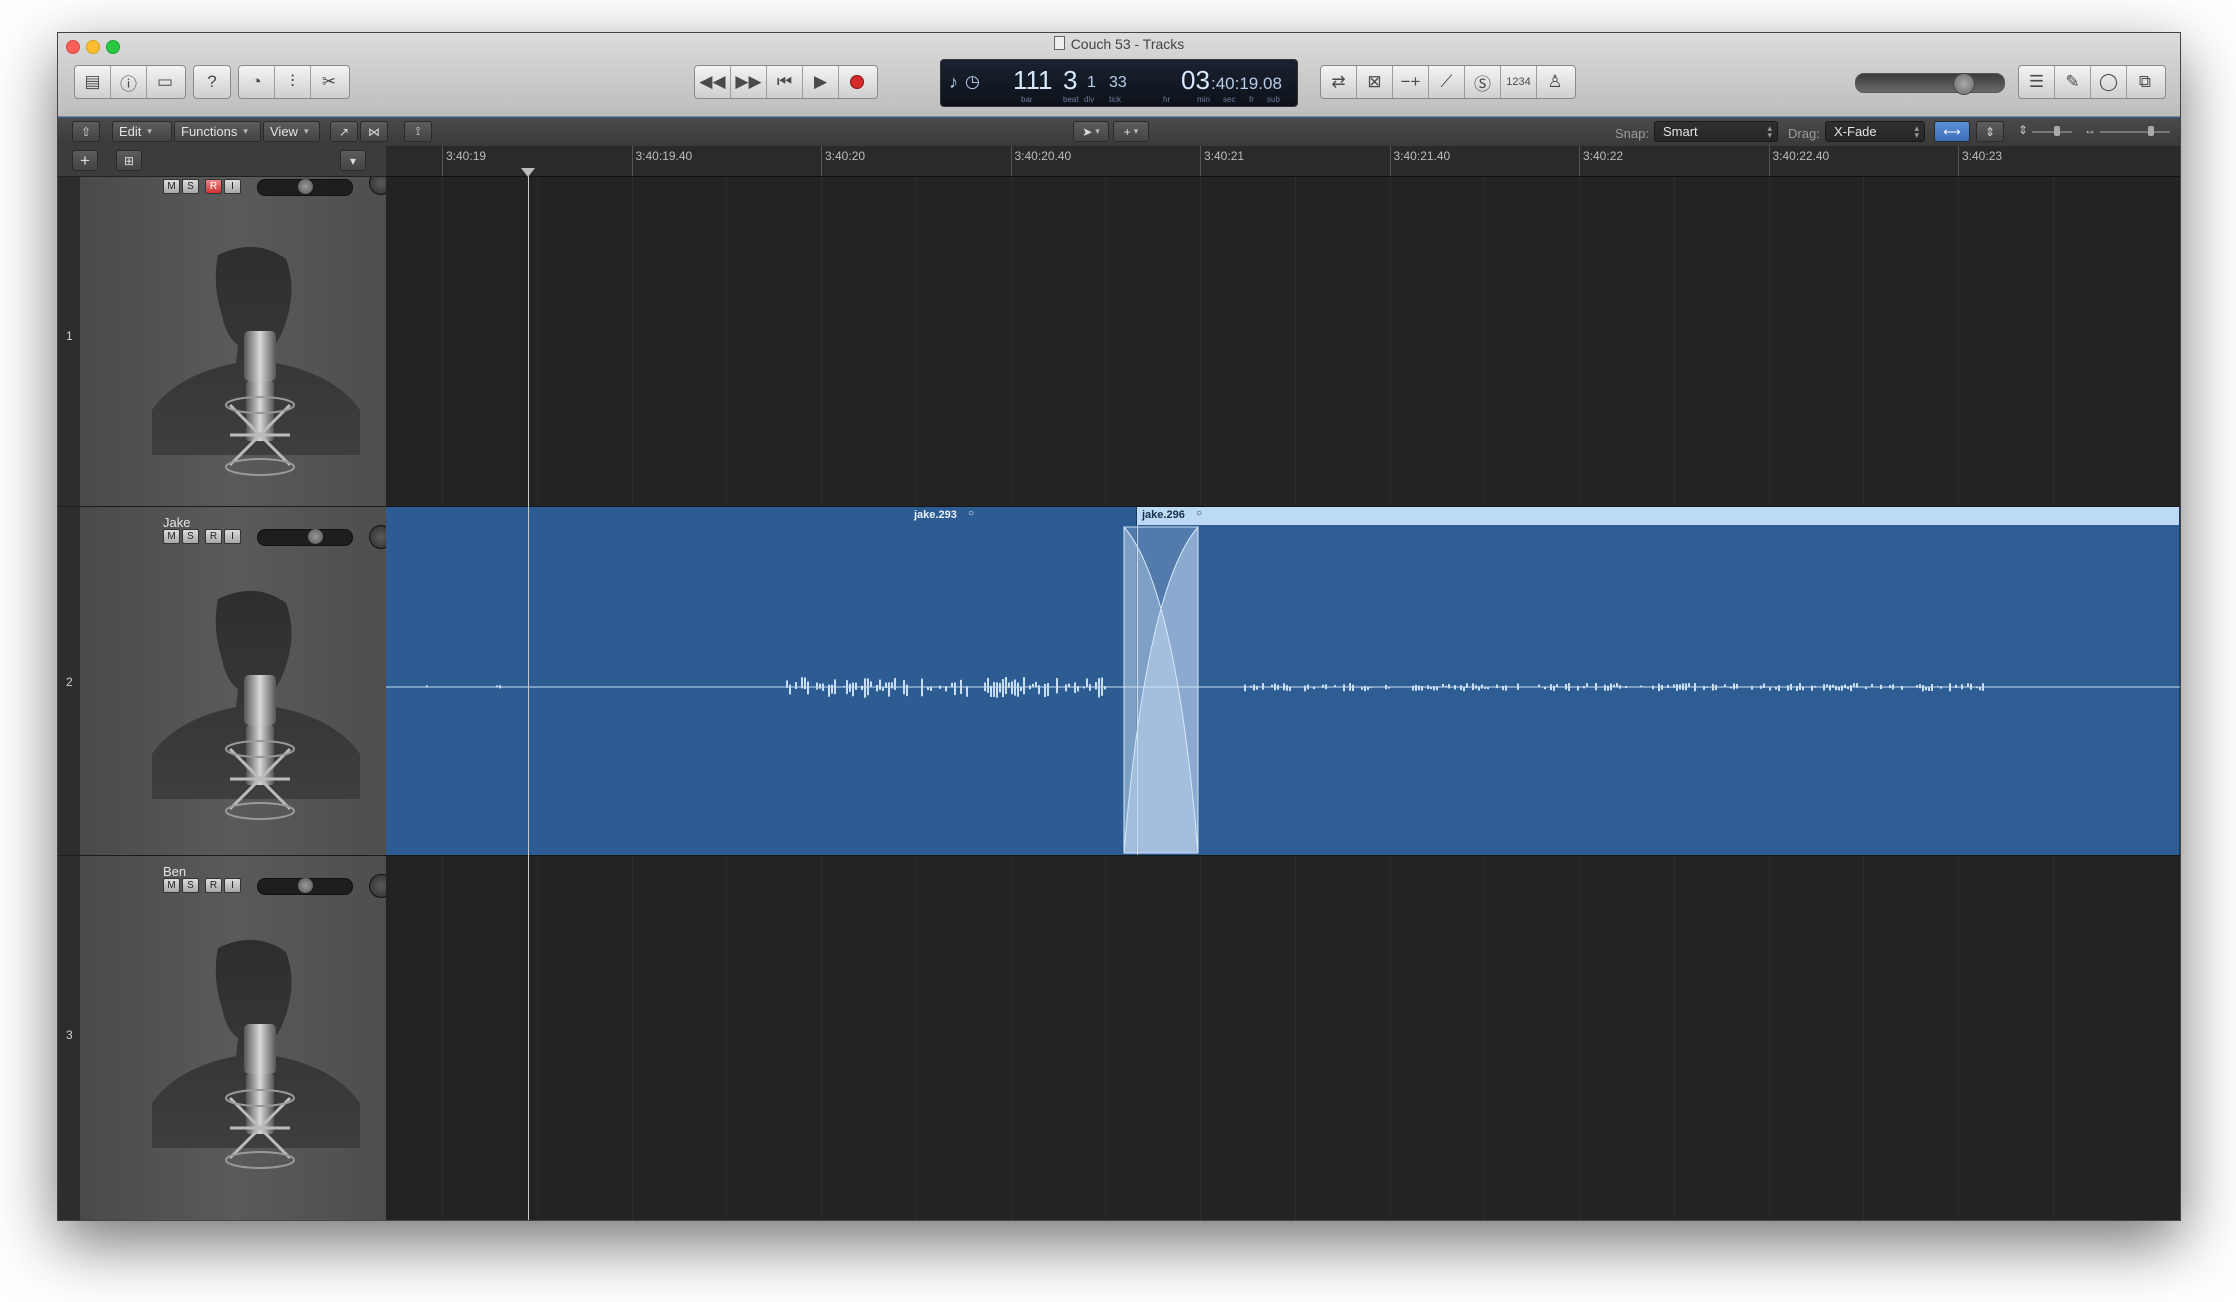  I want to click on catch-icon: ↗, so click(344, 131).